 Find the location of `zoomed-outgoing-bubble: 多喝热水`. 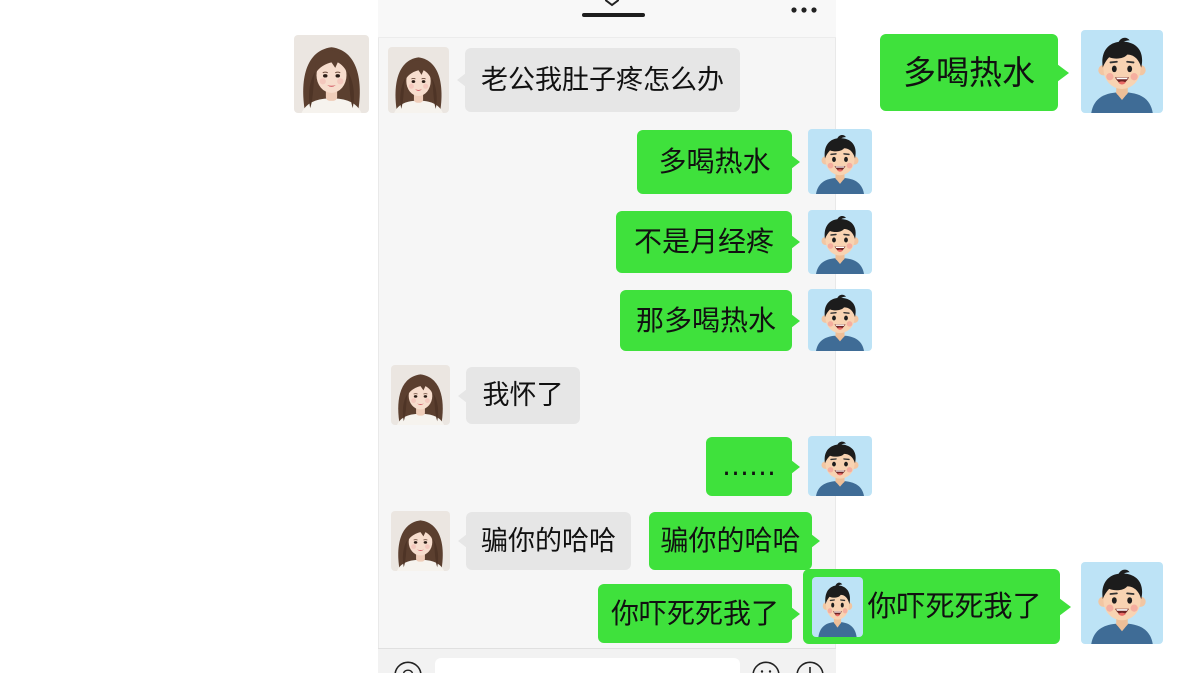

zoomed-outgoing-bubble: 多喝热水 is located at coordinates (974, 72).